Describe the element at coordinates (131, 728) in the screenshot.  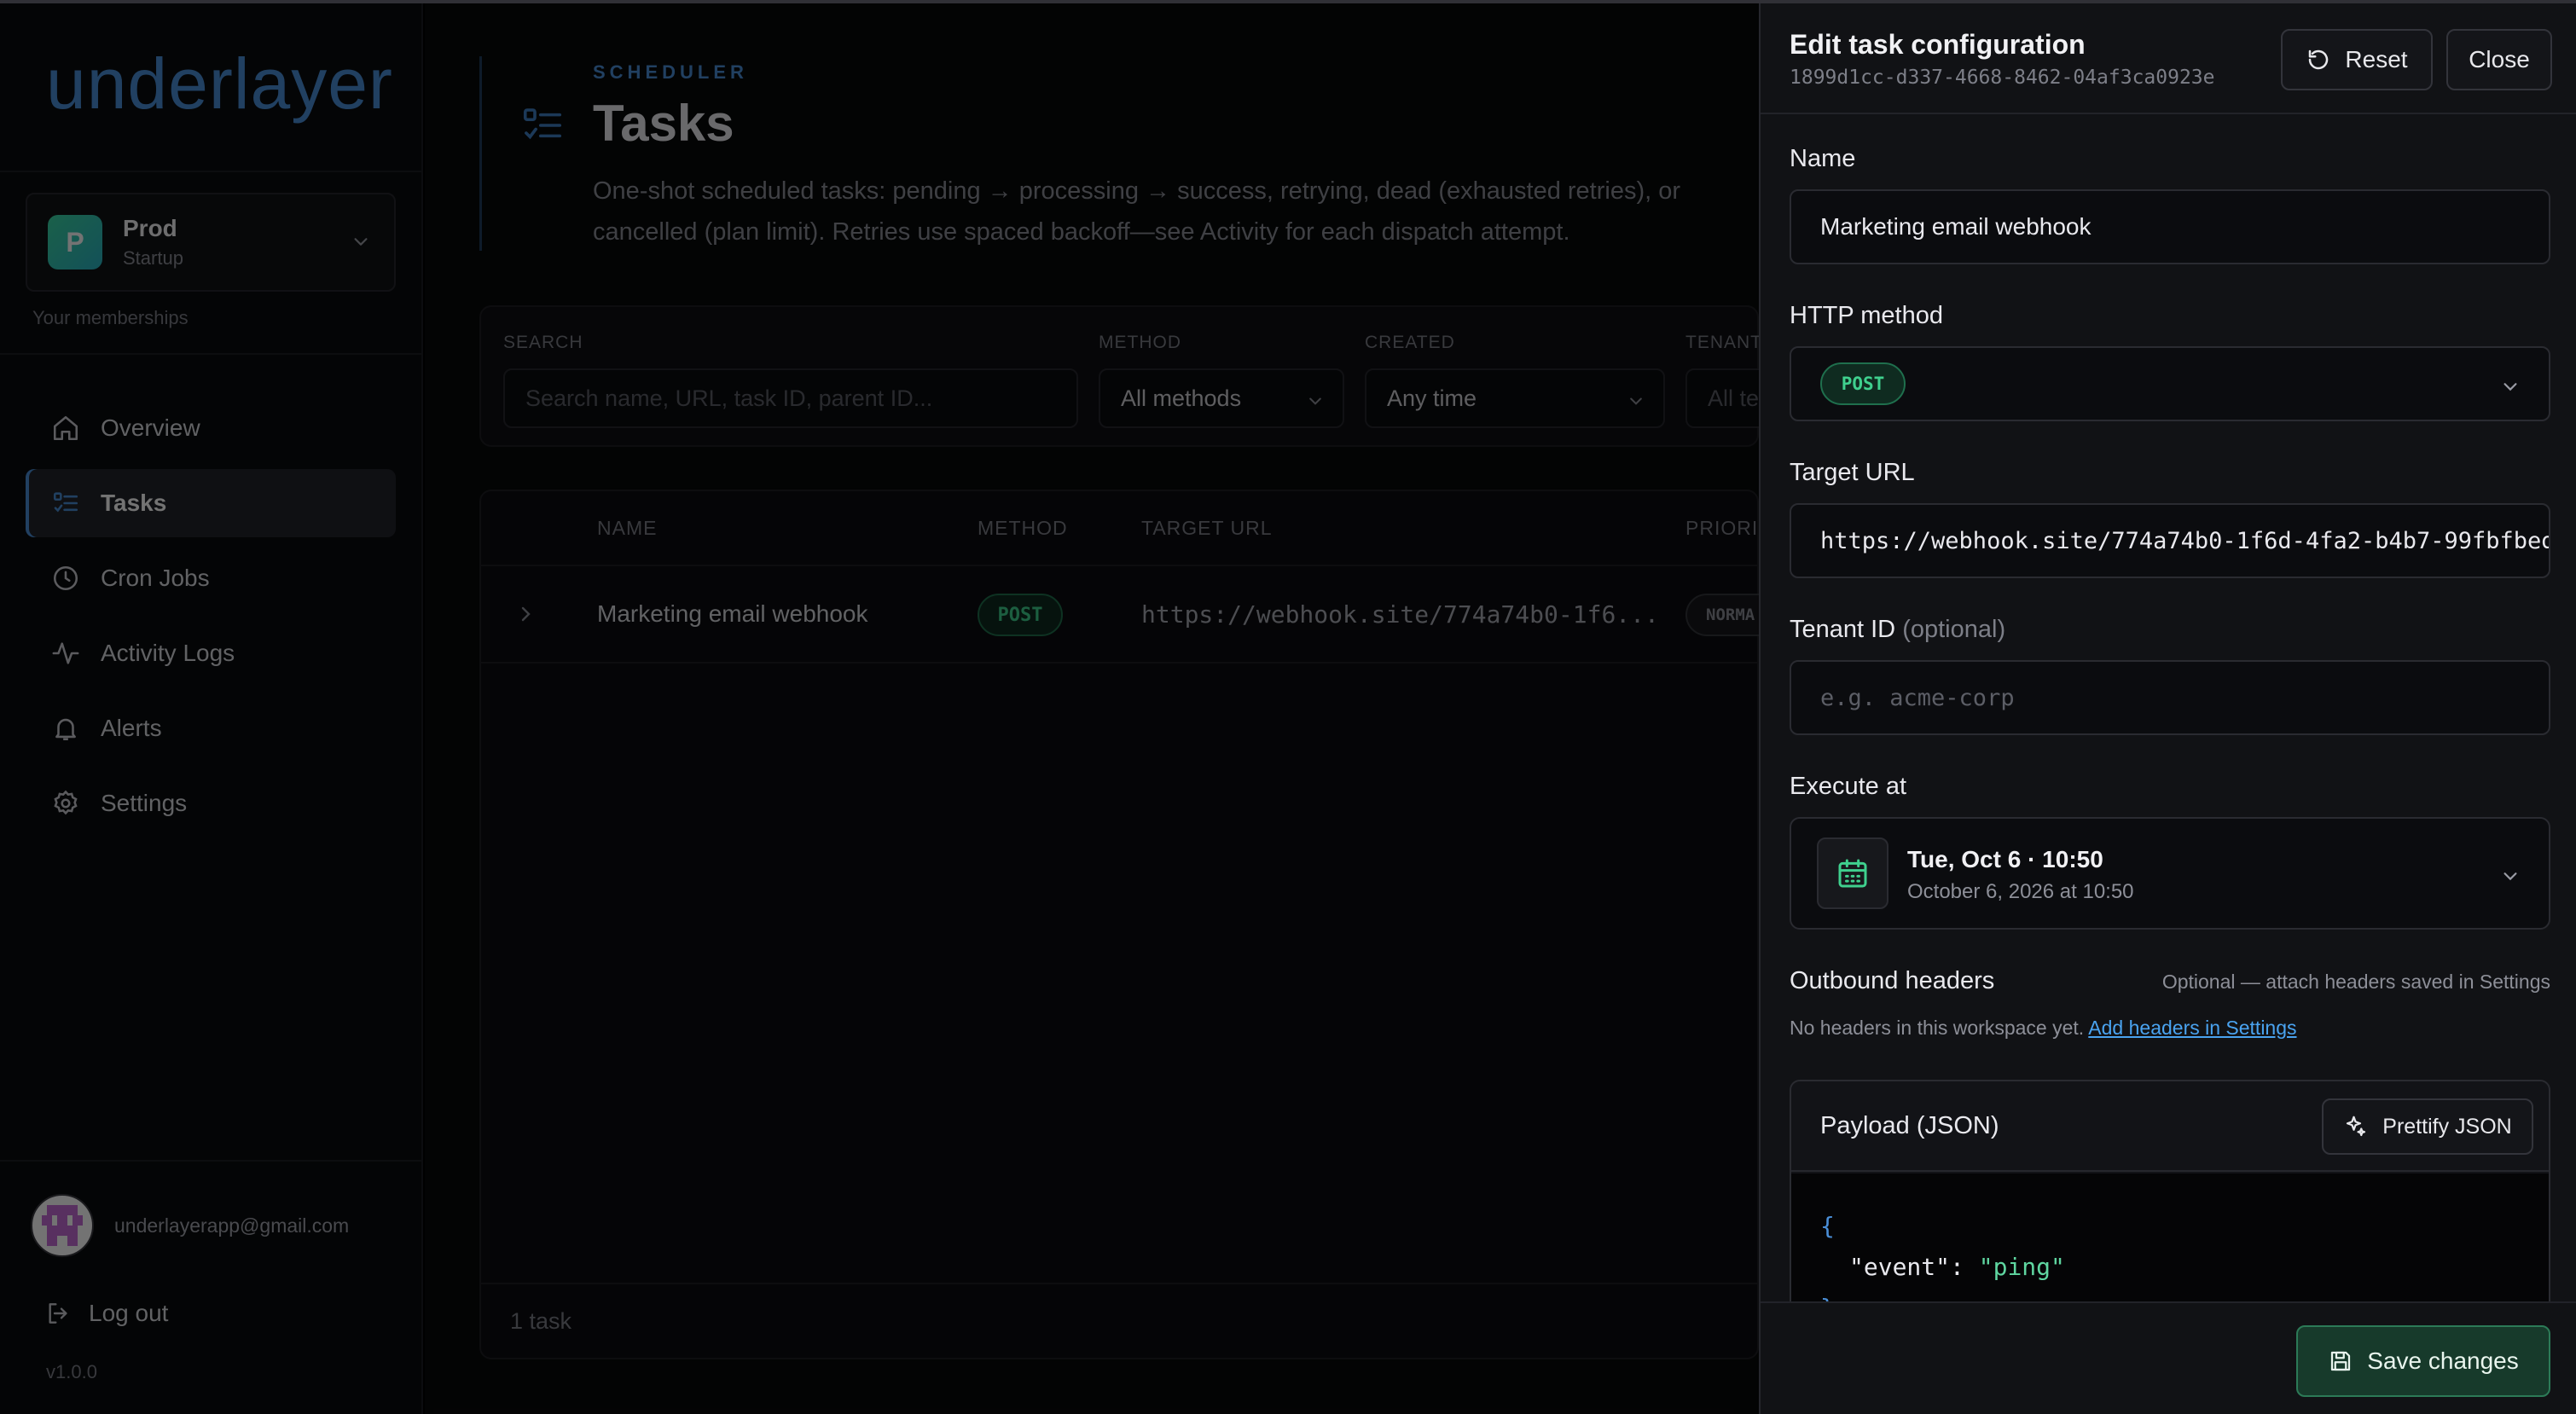
I see `sidebar-item-label: Alerts` at that location.